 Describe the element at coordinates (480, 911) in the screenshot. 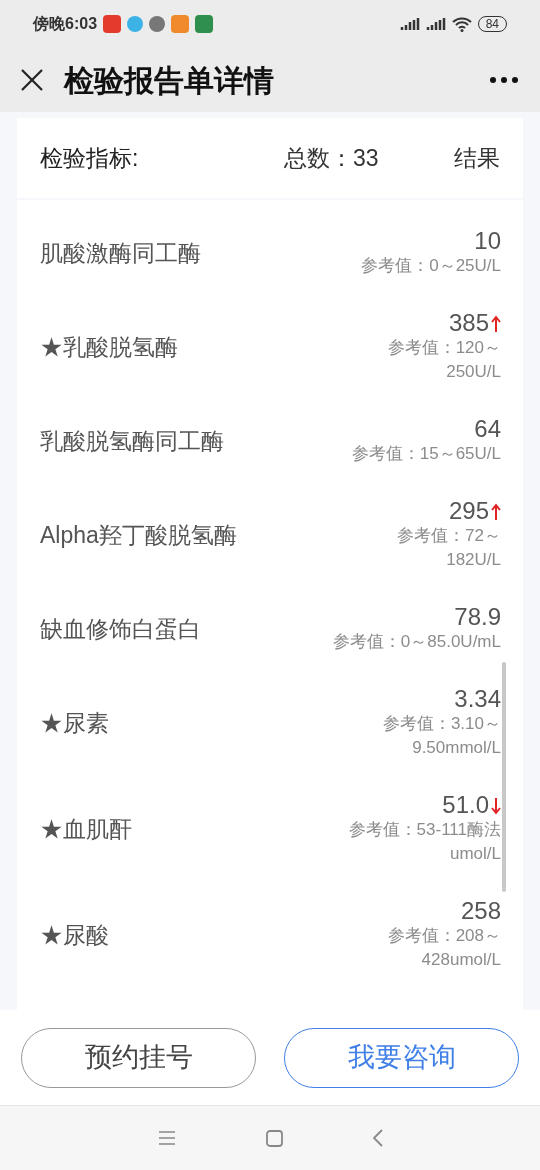

I see `result-value: 258` at that location.